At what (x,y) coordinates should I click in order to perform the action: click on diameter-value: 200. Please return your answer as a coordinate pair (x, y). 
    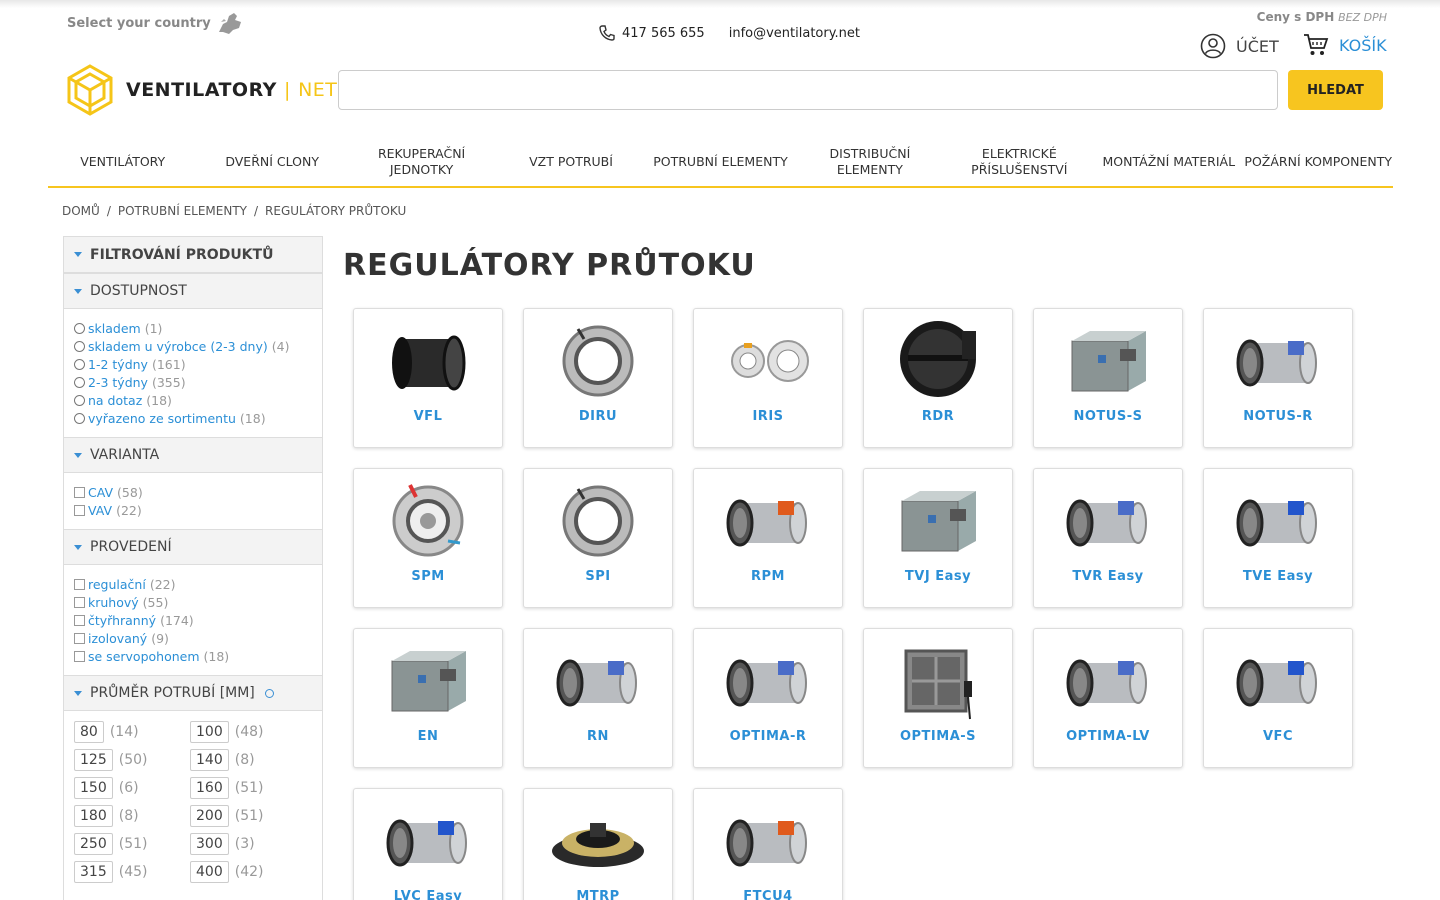
    Looking at the image, I should click on (209, 816).